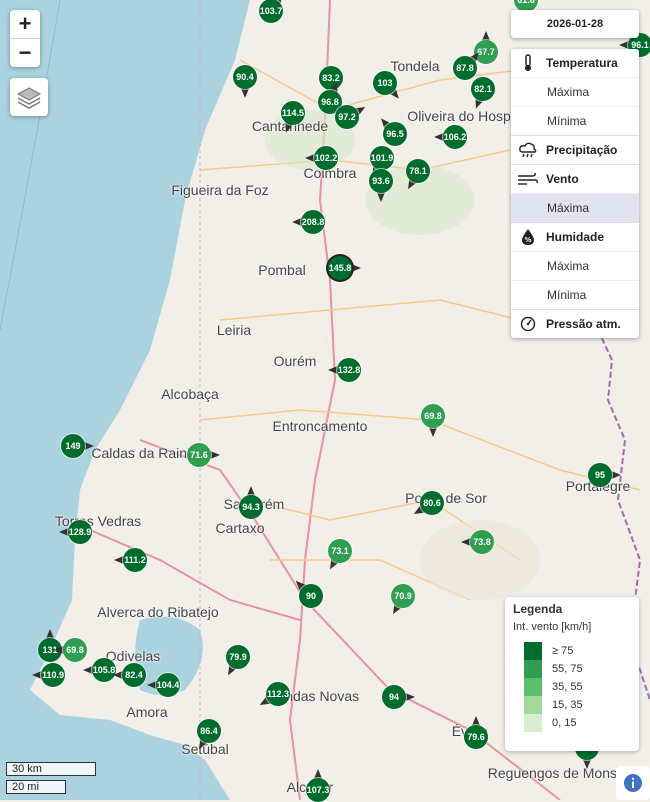 This screenshot has width=650, height=802. I want to click on wind-station-marker: 97.2, so click(347, 117).